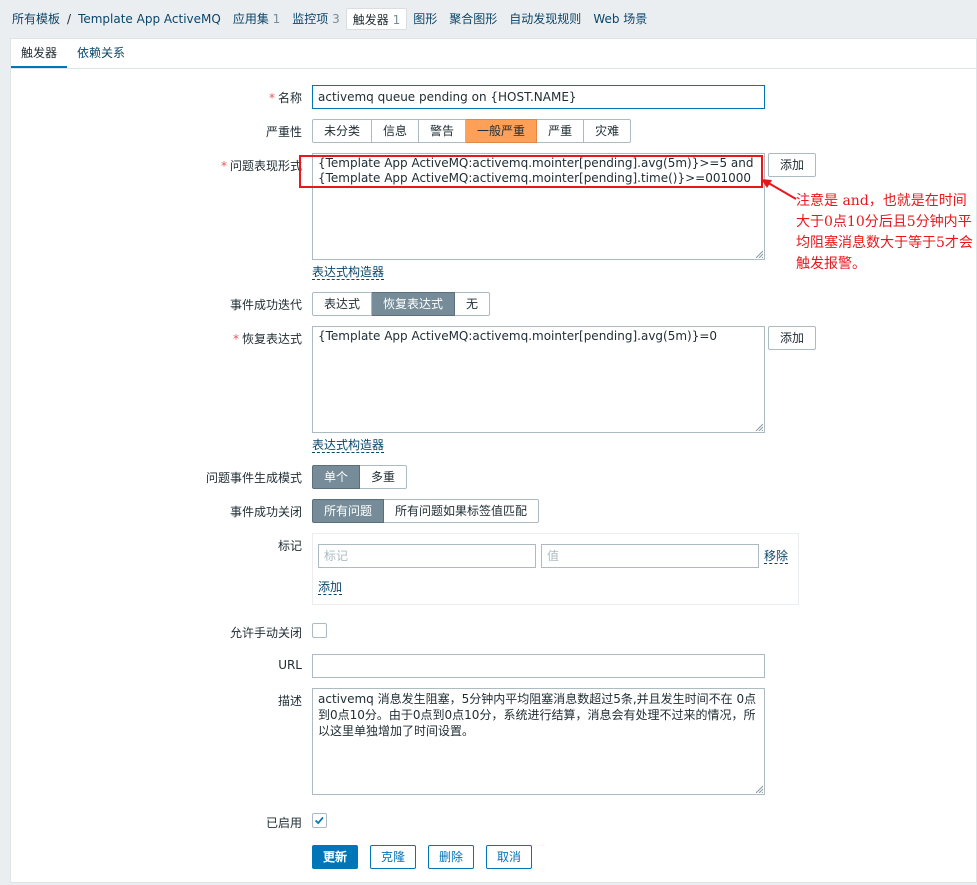 This screenshot has height=885, width=977. I want to click on tag-add-link: 添加, so click(330, 587).